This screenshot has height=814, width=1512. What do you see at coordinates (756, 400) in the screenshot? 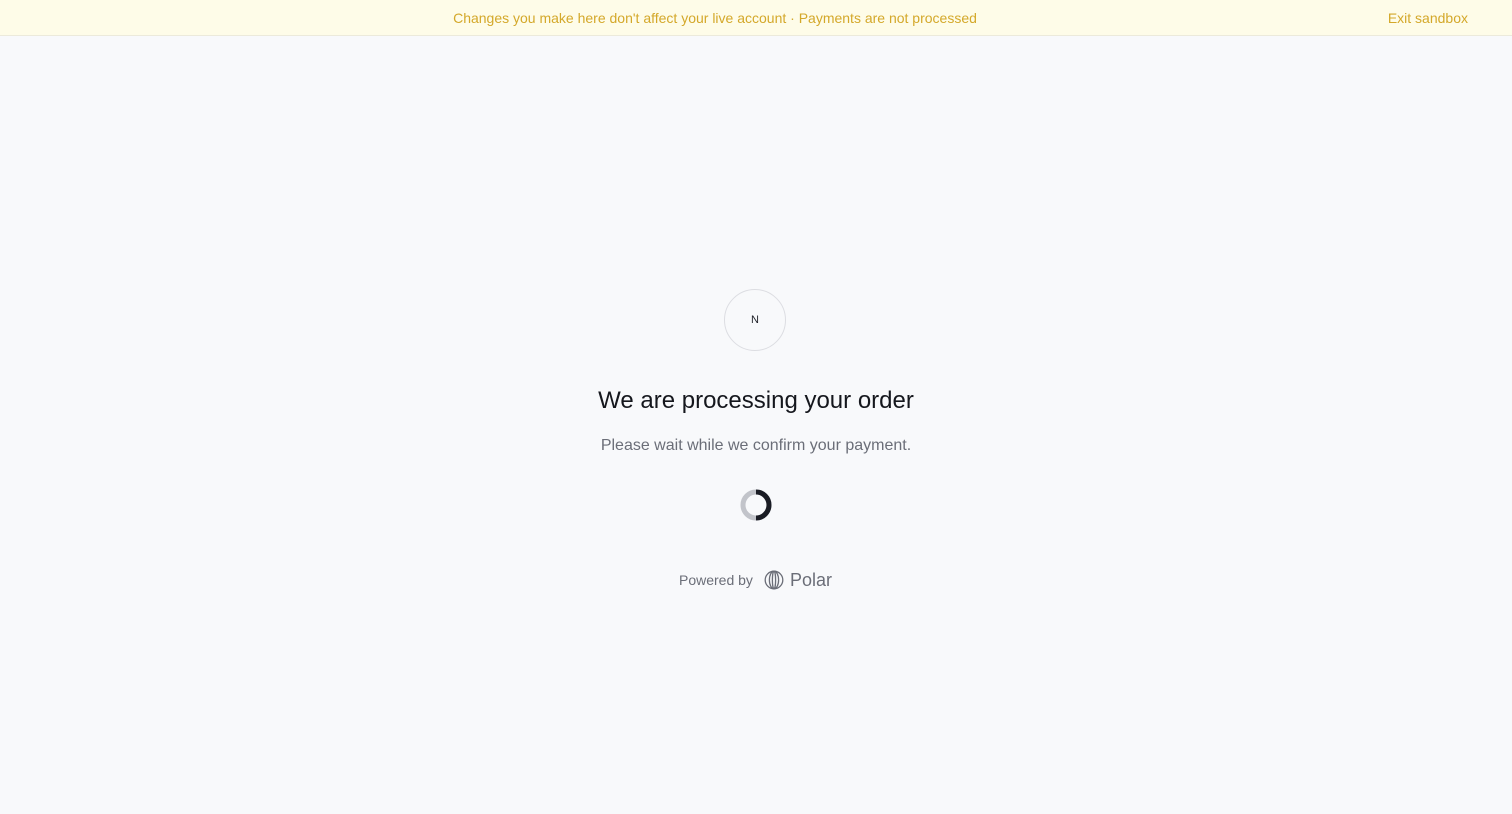
I see `page-title: We are processing your order` at bounding box center [756, 400].